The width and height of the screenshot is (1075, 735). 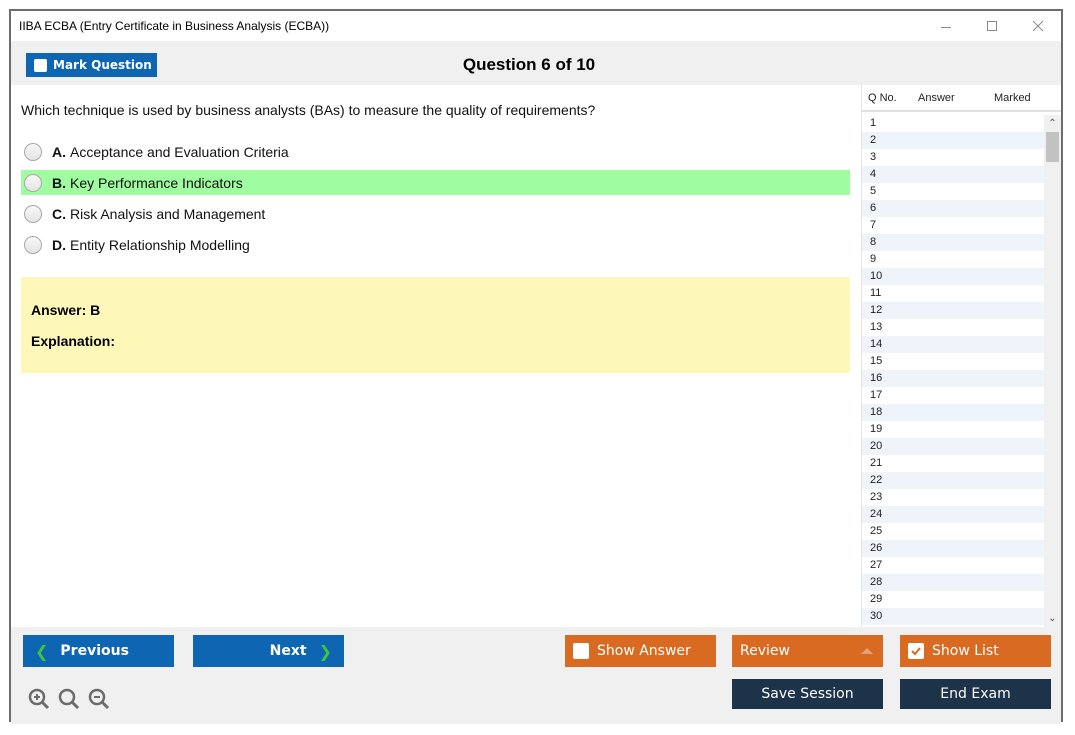 What do you see at coordinates (890, 98) in the screenshot?
I see `header-q-no: Q No.` at bounding box center [890, 98].